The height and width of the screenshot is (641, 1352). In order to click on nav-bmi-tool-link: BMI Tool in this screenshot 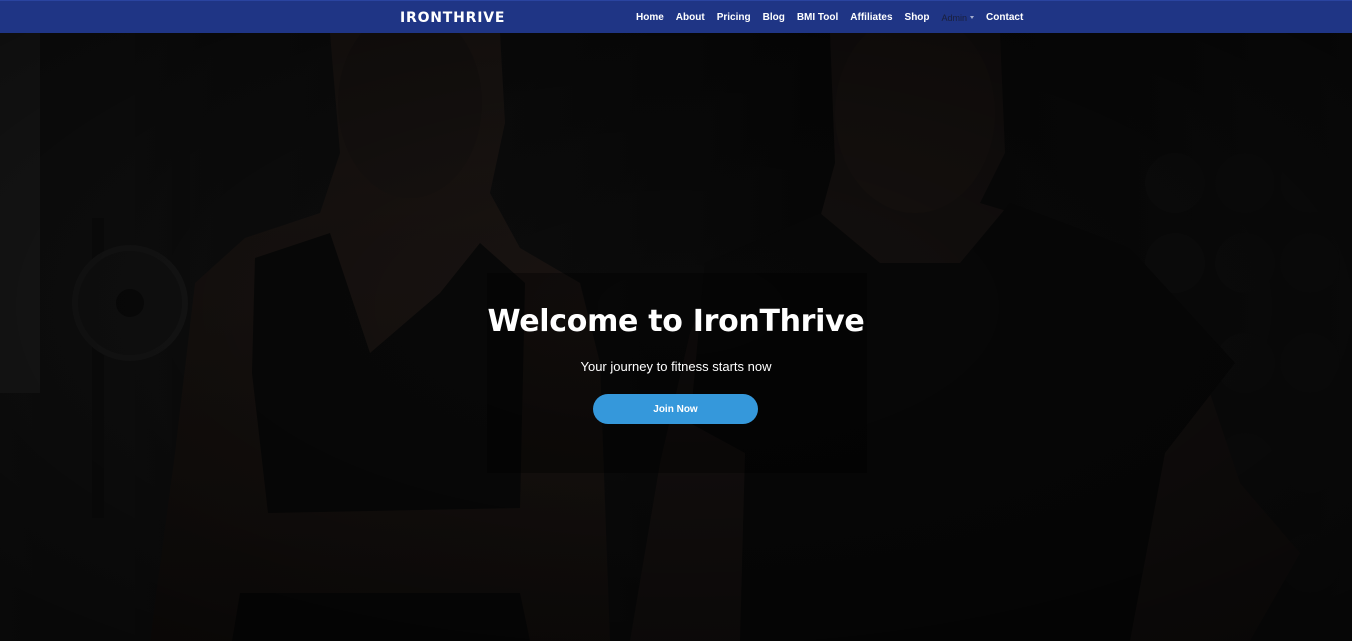, I will do `click(817, 17)`.